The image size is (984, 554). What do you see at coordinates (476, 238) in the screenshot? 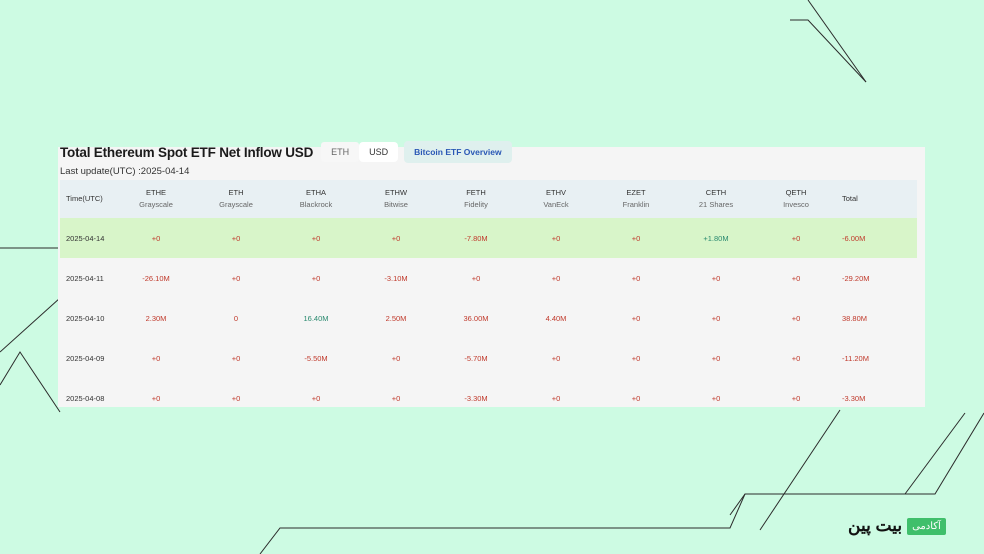
I see `cell-value: -7.80M` at bounding box center [476, 238].